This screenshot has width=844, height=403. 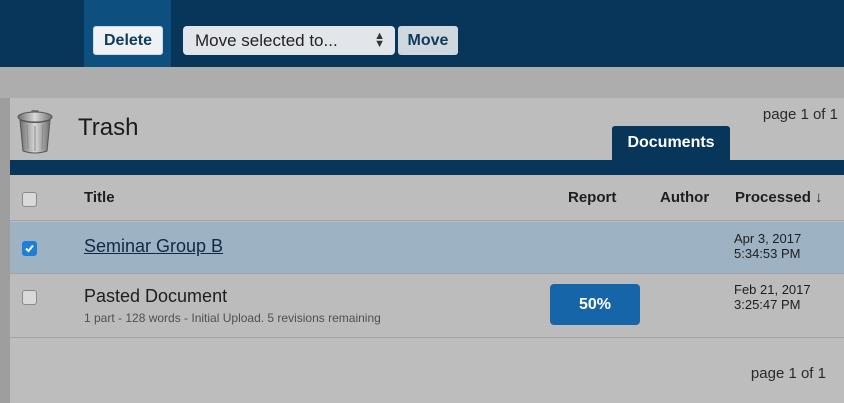 What do you see at coordinates (422, 82) in the screenshot?
I see `spacer-band` at bounding box center [422, 82].